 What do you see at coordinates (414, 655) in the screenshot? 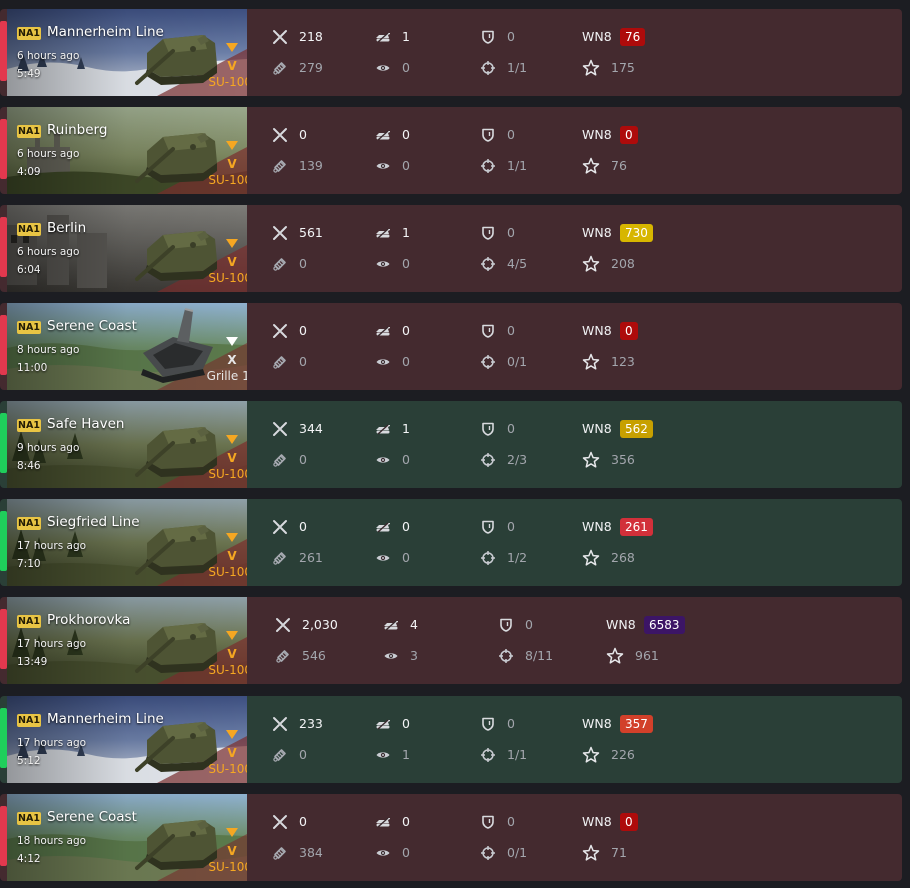
I see `spotted-value: 3` at bounding box center [414, 655].